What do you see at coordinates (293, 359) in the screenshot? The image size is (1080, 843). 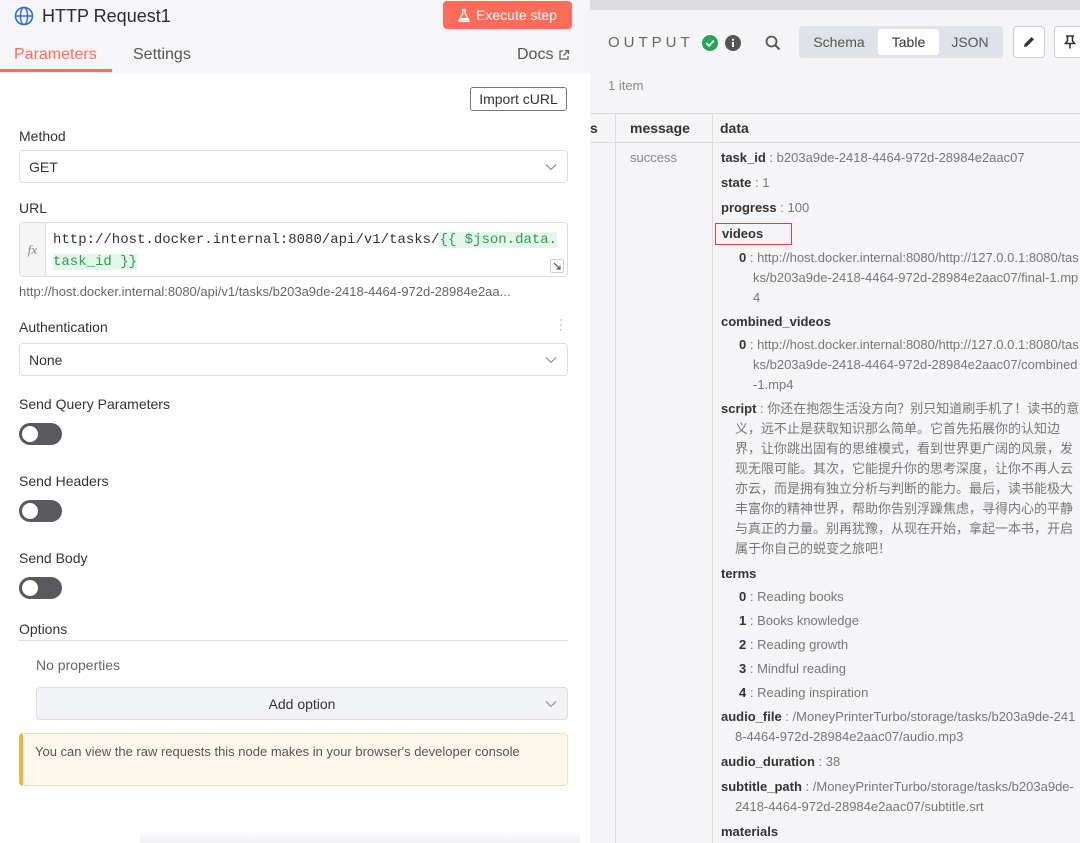 I see `authentication-select: None` at bounding box center [293, 359].